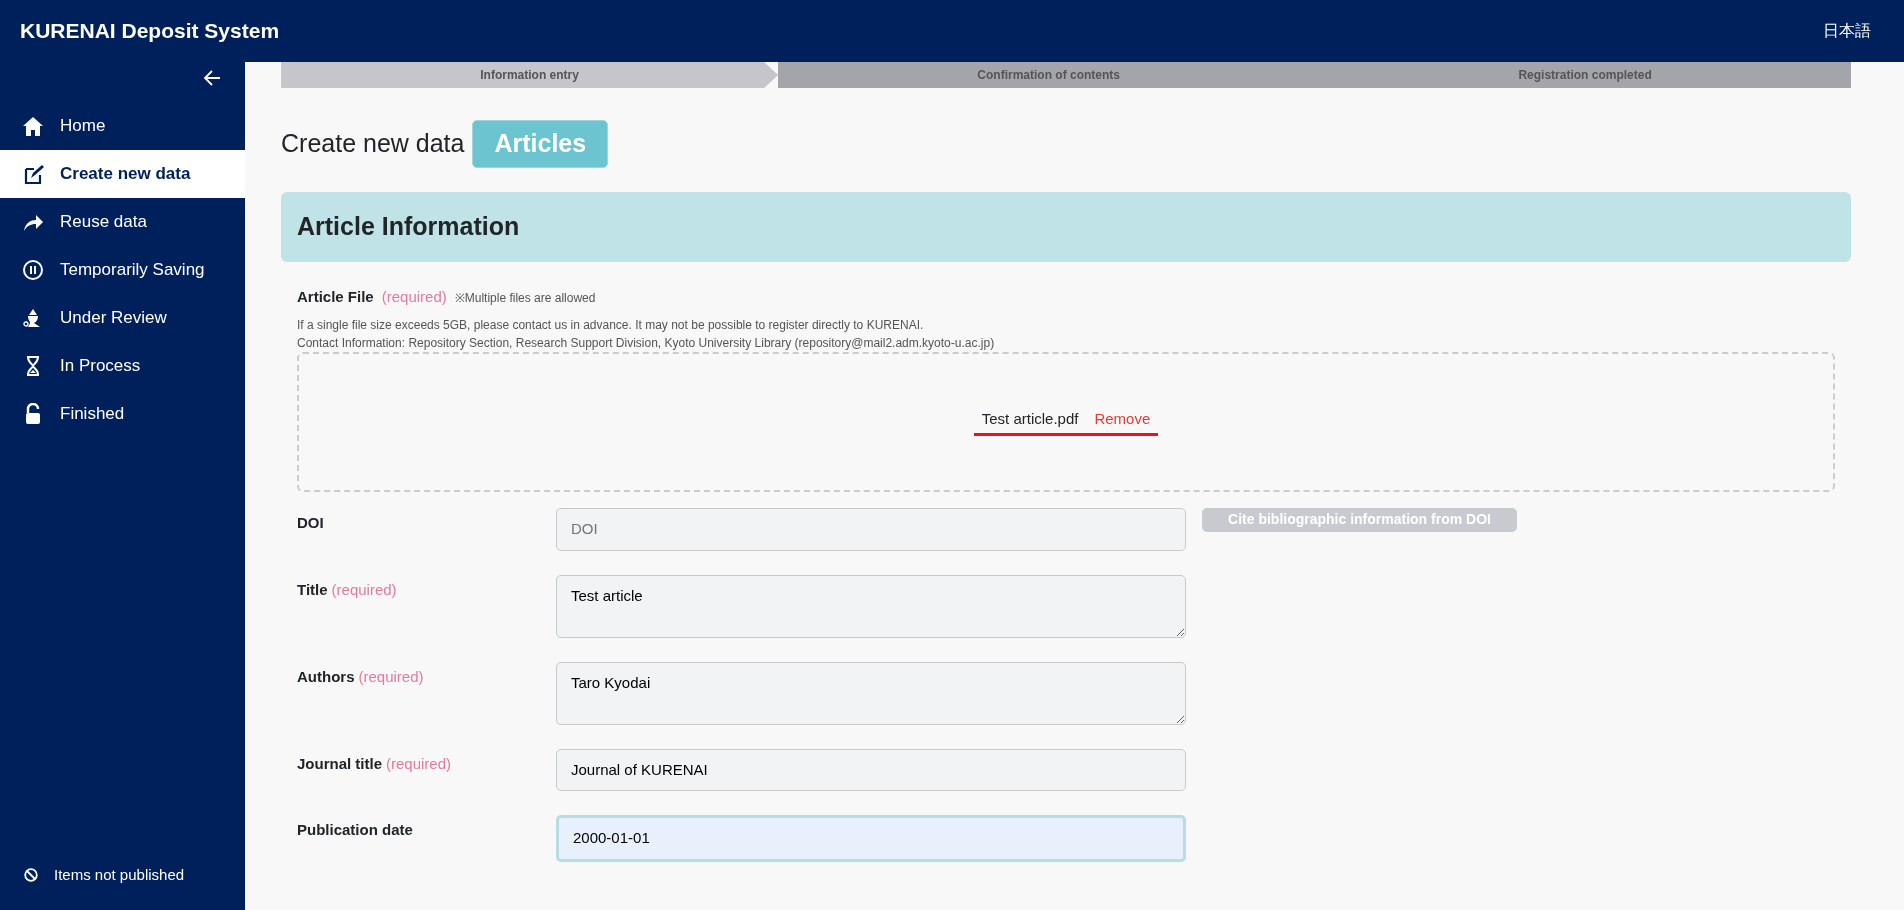 The width and height of the screenshot is (1904, 910). I want to click on sidebar-item: Finished, so click(122, 414).